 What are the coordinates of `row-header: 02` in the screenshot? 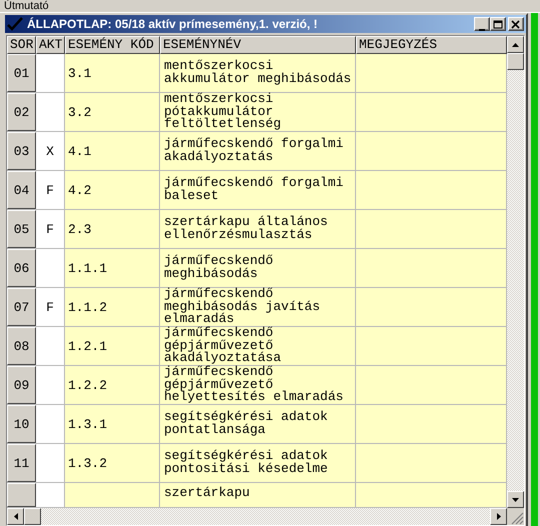 It's located at (21, 112).